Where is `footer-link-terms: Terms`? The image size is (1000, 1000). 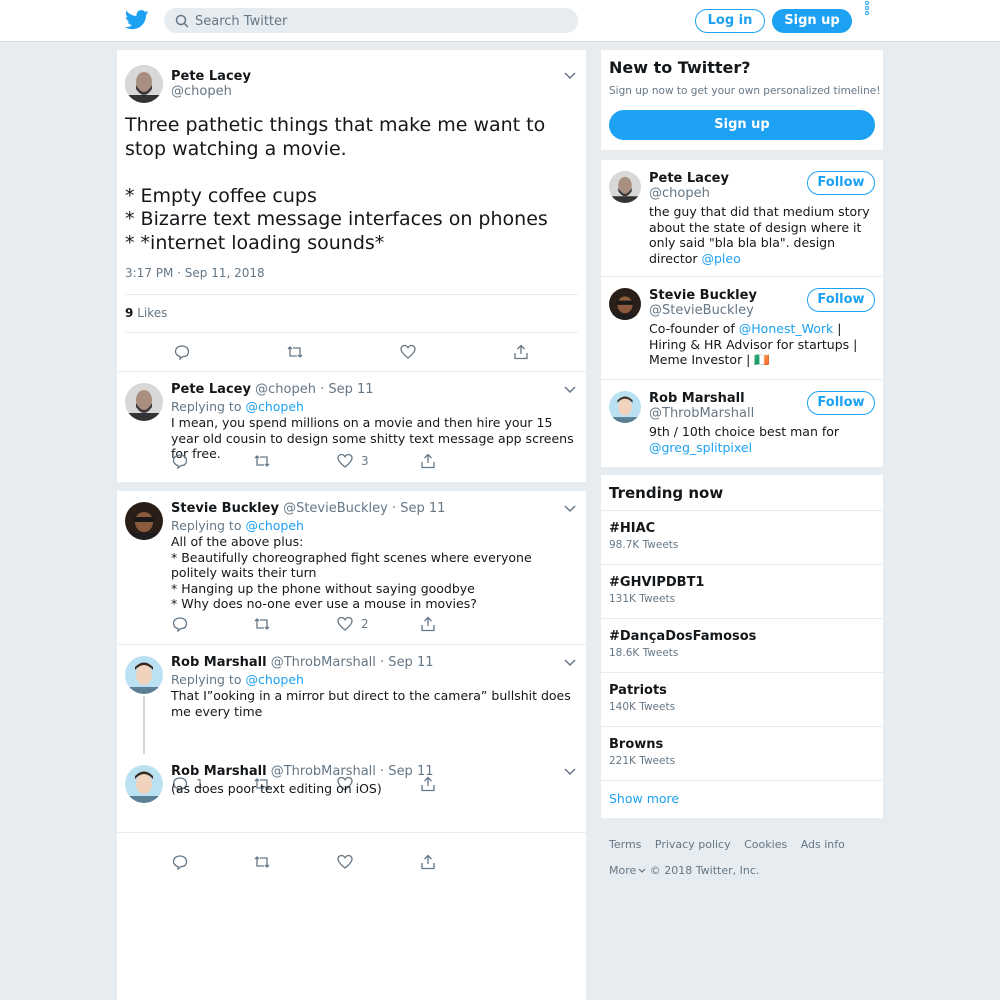
footer-link-terms: Terms is located at coordinates (625, 844).